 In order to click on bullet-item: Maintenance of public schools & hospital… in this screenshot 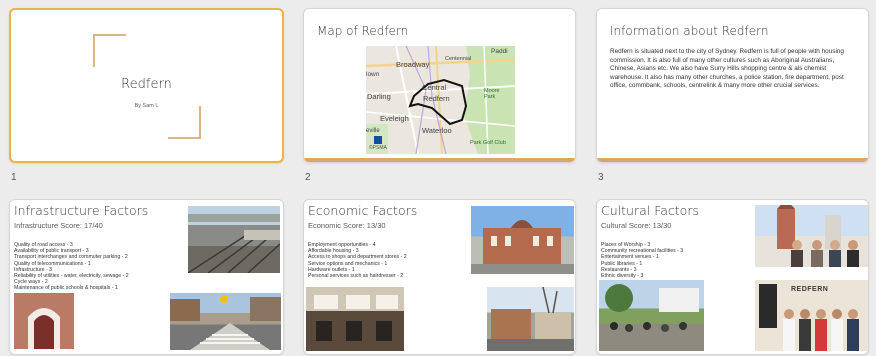, I will do `click(66, 288)`.